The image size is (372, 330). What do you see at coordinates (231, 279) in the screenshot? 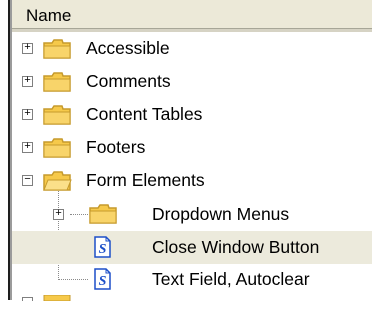
I see `tree-item-label: Text Field, Autoclear` at bounding box center [231, 279].